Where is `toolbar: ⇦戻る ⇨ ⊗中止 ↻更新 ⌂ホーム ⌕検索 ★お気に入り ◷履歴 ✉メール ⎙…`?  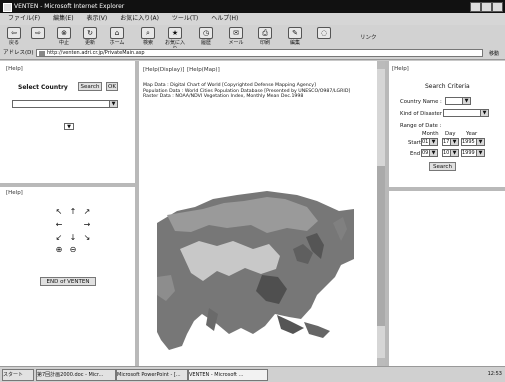
toolbar: ⇦戻る ⇨ ⊗中止 ↻更新 ⌂ホーム ⌕検索 ★お気に入り ◷履歴 ✉メール ⎙… is located at coordinates (252, 38).